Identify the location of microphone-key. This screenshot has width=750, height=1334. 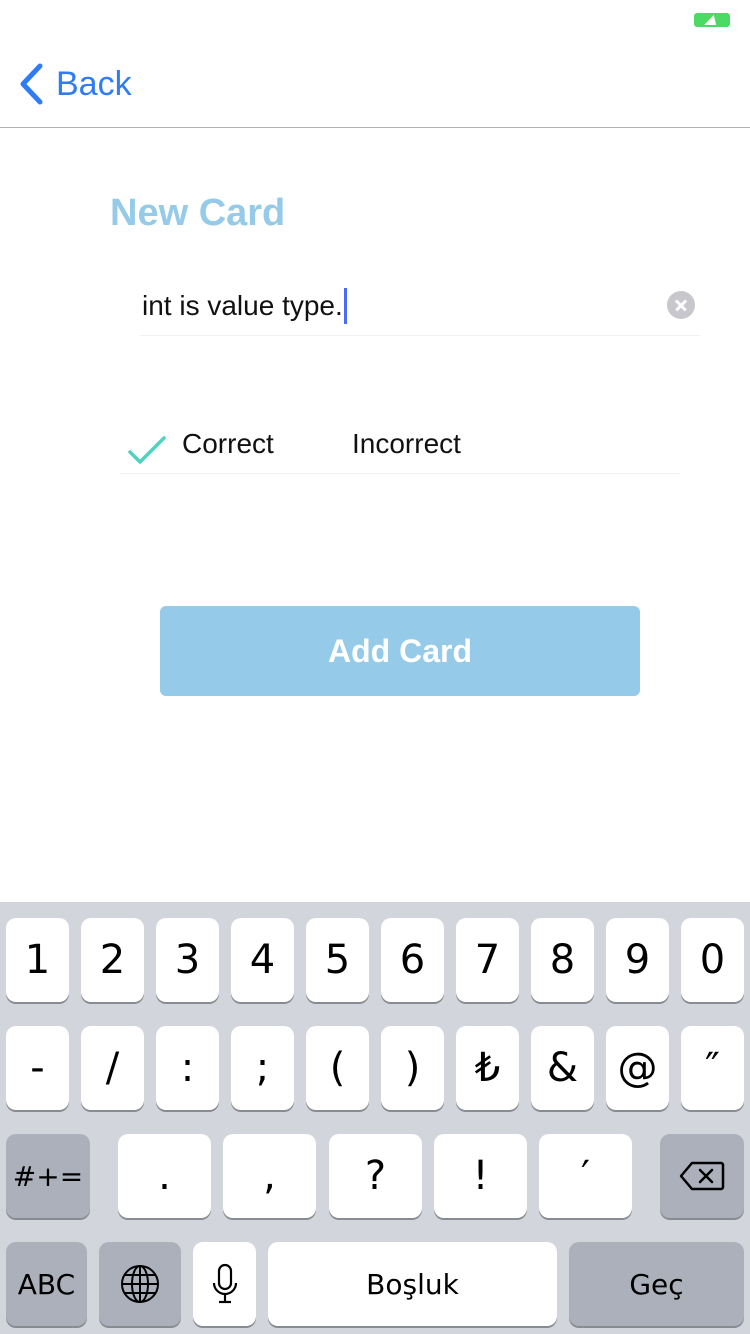
(224, 1284).